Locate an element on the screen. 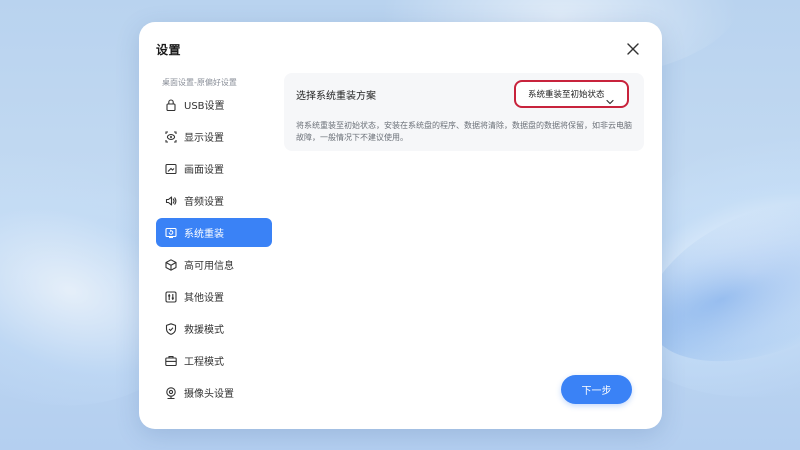 The width and height of the screenshot is (800, 450). chevron-down-icon is located at coordinates (610, 100).